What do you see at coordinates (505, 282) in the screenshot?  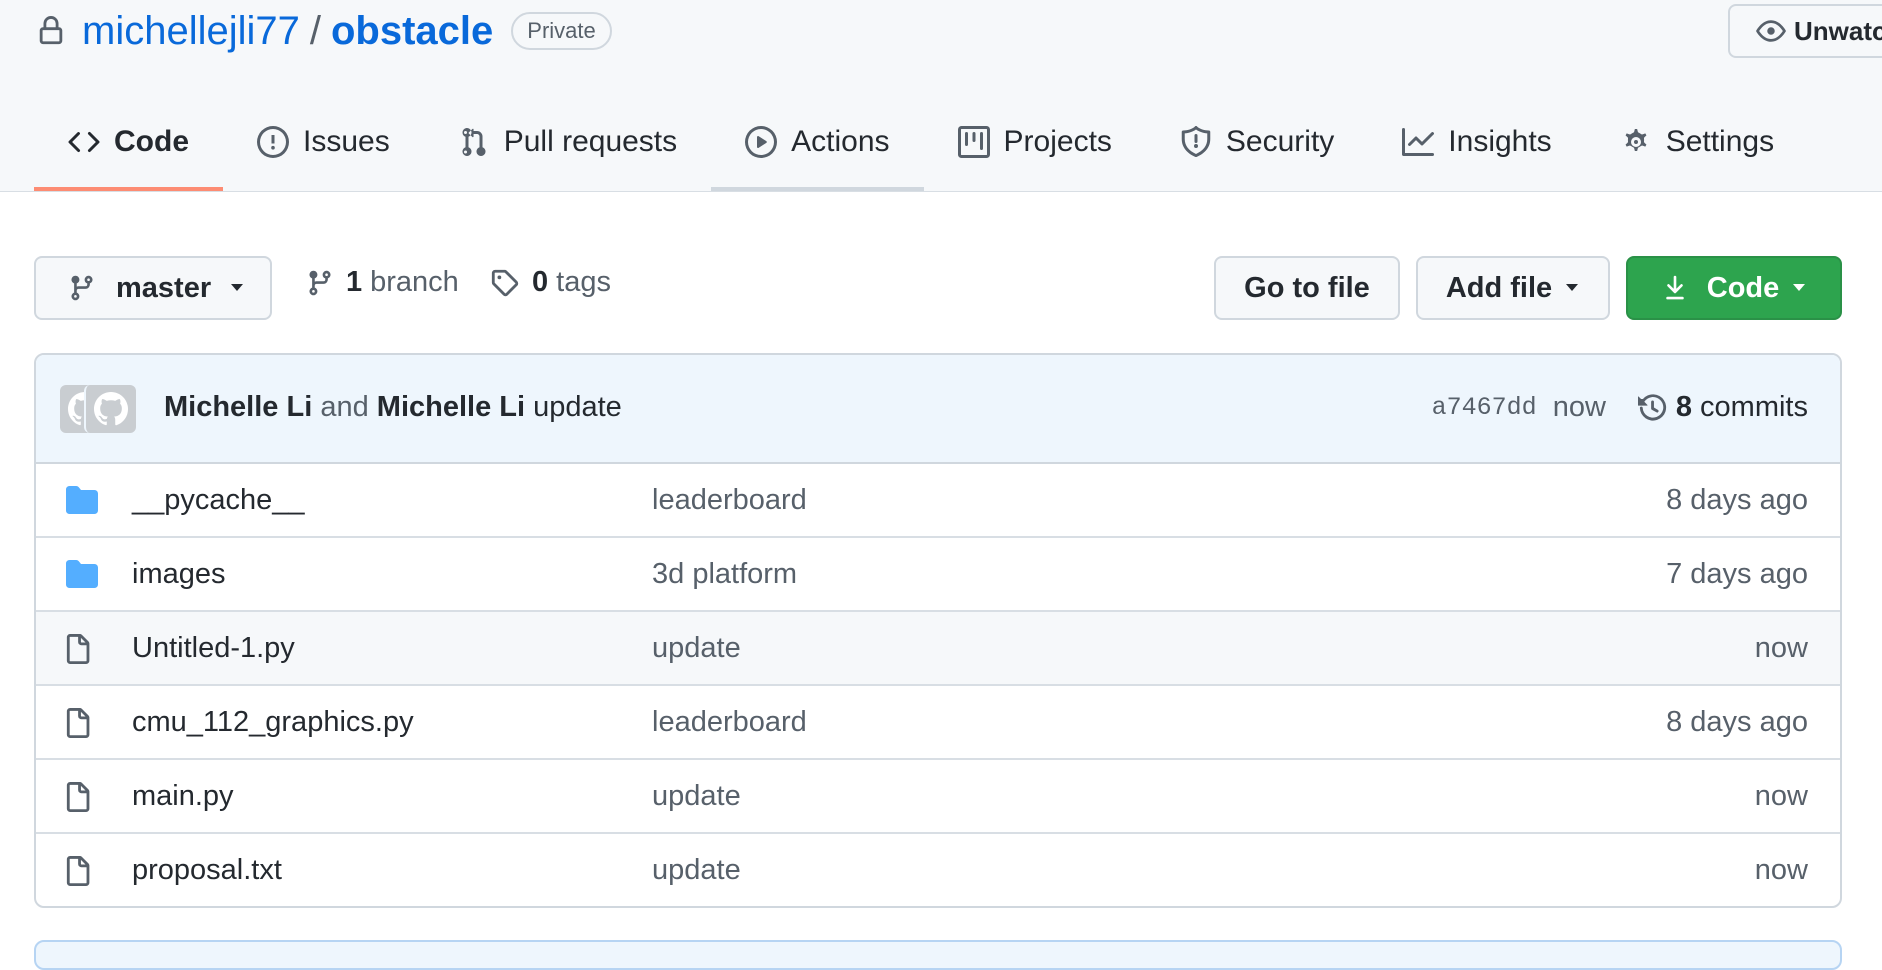 I see `tag-icon` at bounding box center [505, 282].